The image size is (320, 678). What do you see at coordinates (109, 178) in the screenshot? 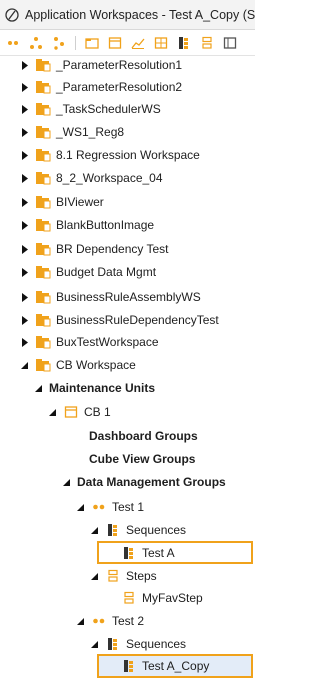
I see `tree-item-label: 8_2_Workspace_04` at bounding box center [109, 178].